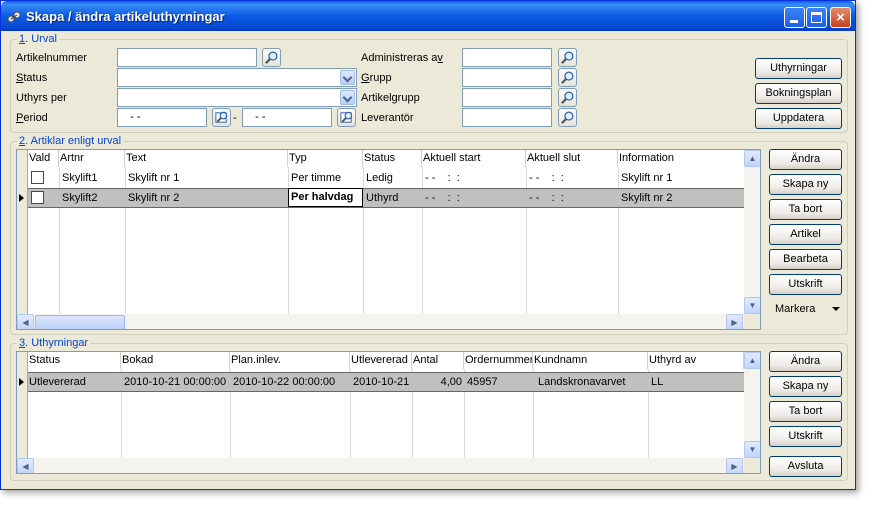  Describe the element at coordinates (572, 158) in the screenshot. I see `column-header-aktuell-slut: Aktuell slut` at that location.